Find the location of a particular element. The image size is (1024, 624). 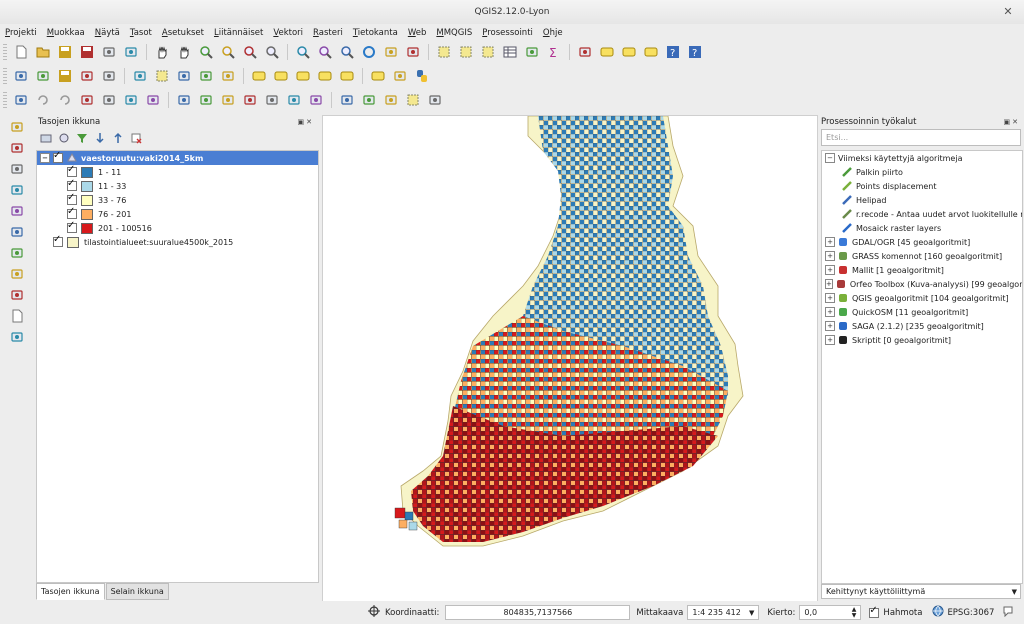

move-feature-icon is located at coordinates (109, 76).